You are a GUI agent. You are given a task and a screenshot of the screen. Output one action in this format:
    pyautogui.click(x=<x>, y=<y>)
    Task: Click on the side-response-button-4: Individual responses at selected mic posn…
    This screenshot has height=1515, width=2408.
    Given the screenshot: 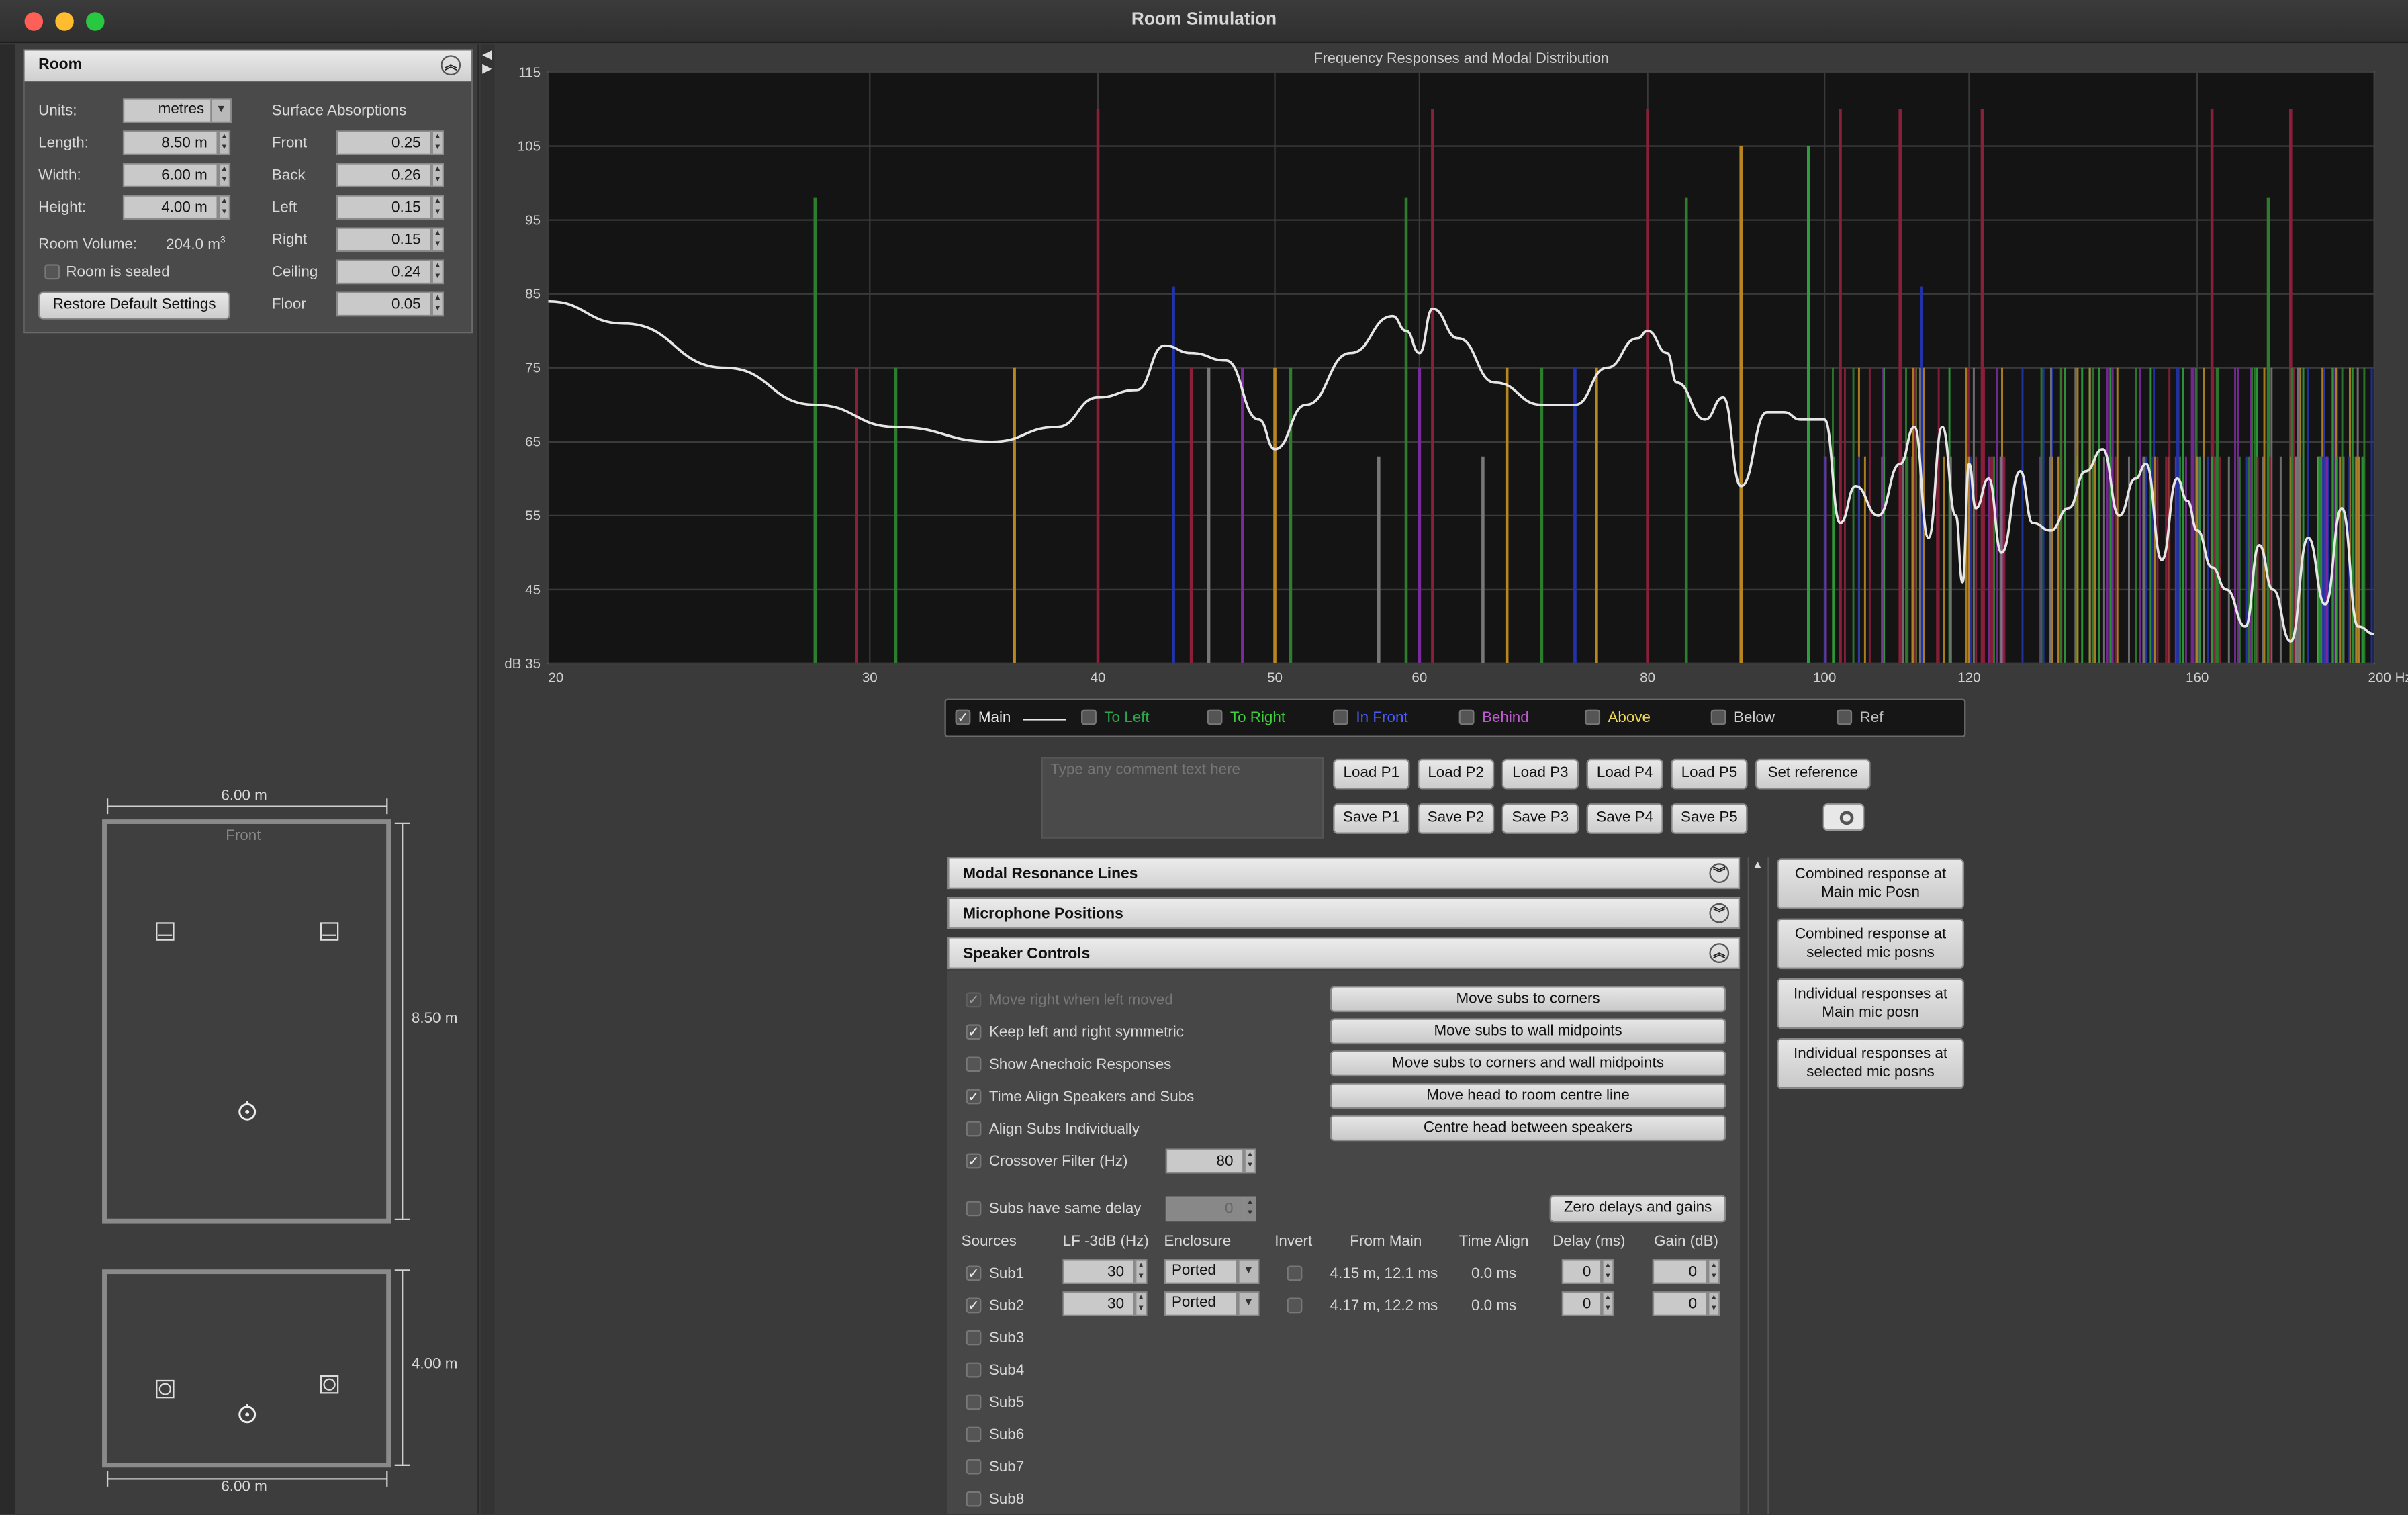 What is the action you would take?
    pyautogui.click(x=1871, y=1063)
    